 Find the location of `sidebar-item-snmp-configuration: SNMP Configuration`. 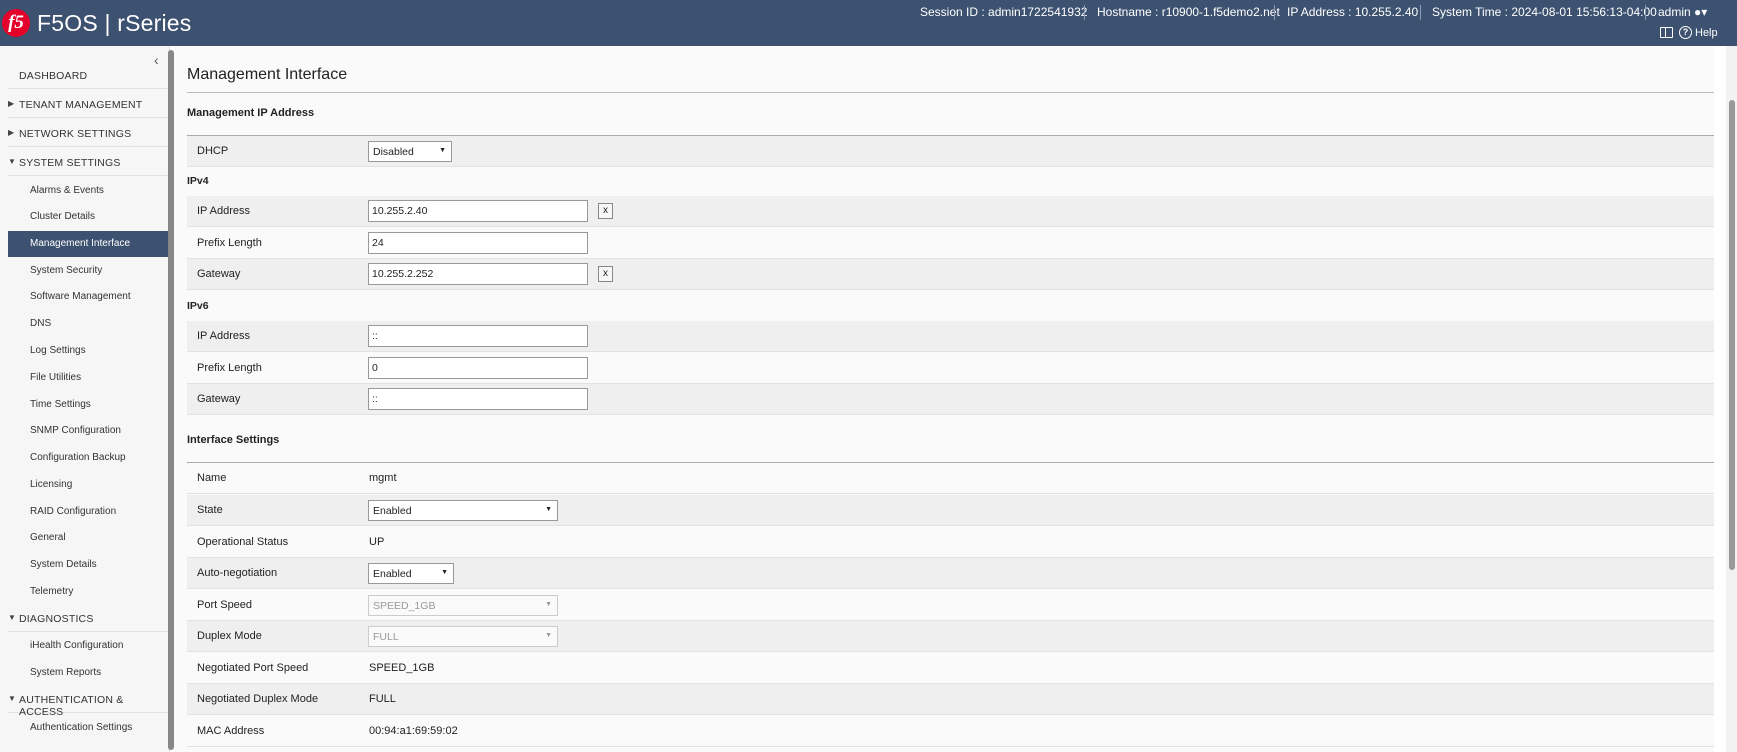

sidebar-item-snmp-configuration: SNMP Configuration is located at coordinates (89, 431).